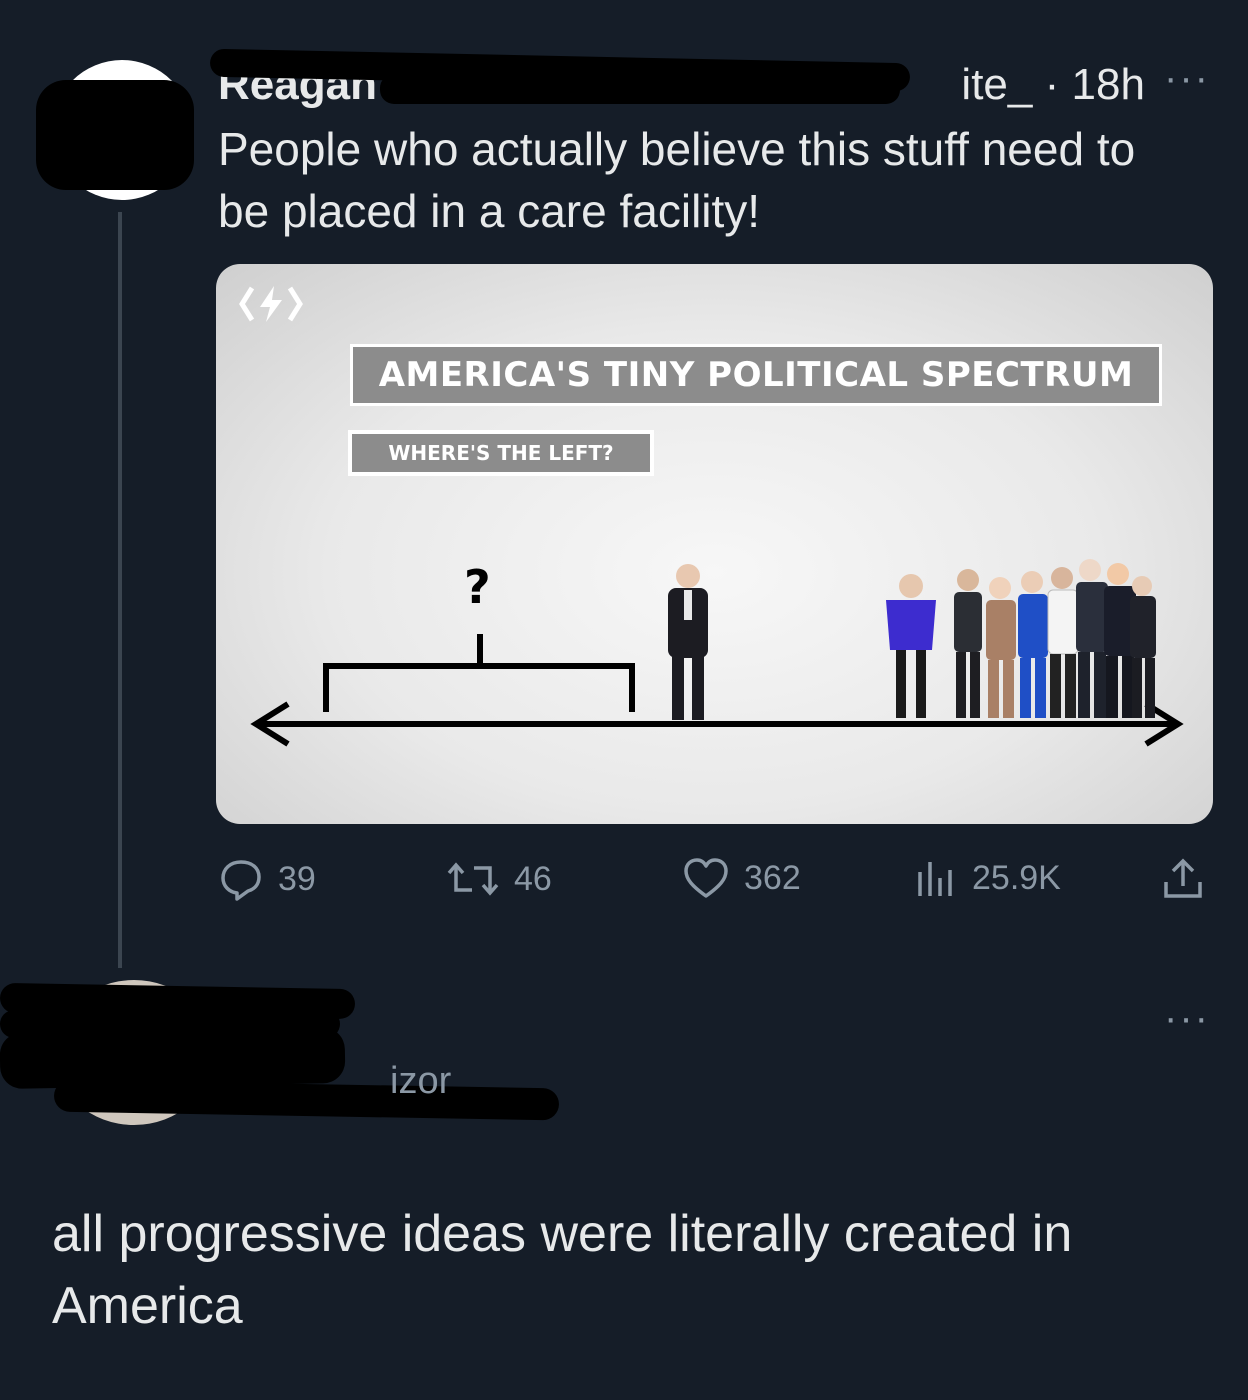 Image resolution: width=1248 pixels, height=1400 pixels. Describe the element at coordinates (267, 879) in the screenshot. I see `reply-button: 39` at that location.